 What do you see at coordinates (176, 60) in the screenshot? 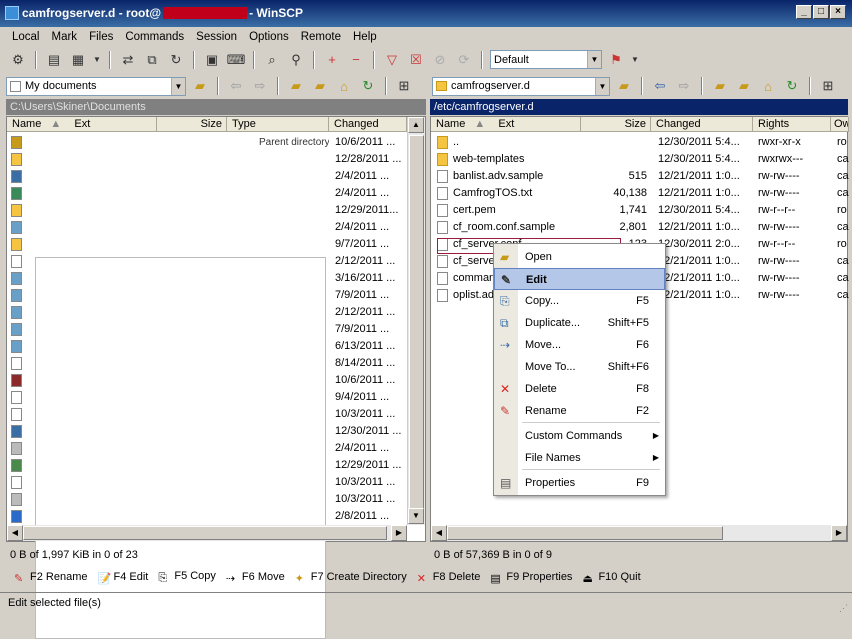
I see `refresh-icon: ↻` at bounding box center [176, 60].